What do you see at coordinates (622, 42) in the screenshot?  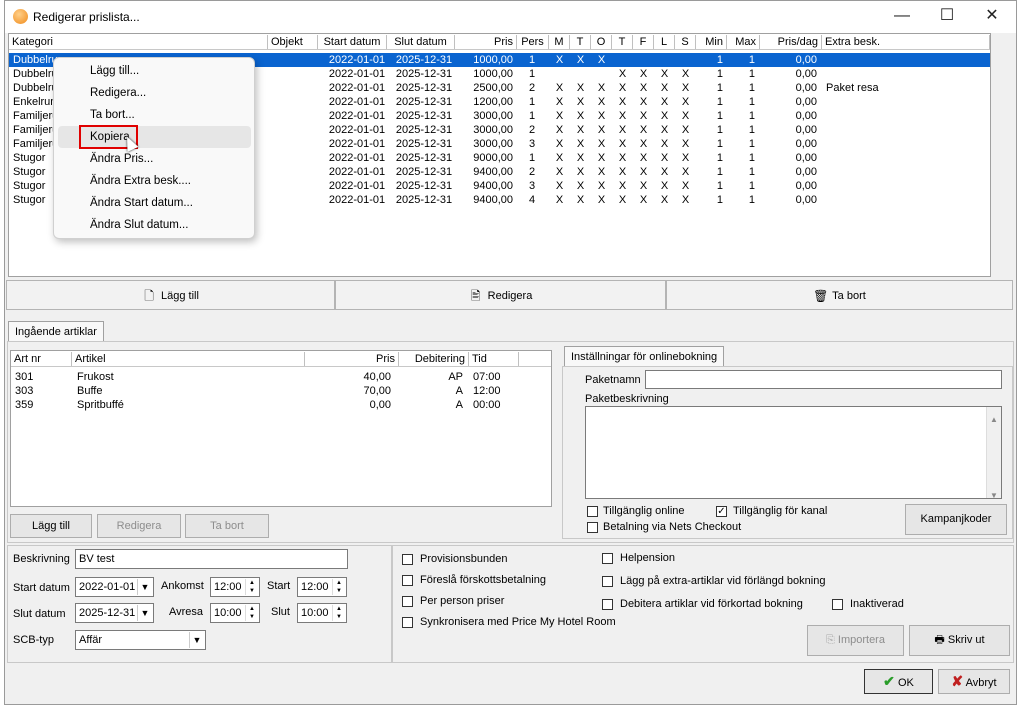 I see `grid-col-9: T` at bounding box center [622, 42].